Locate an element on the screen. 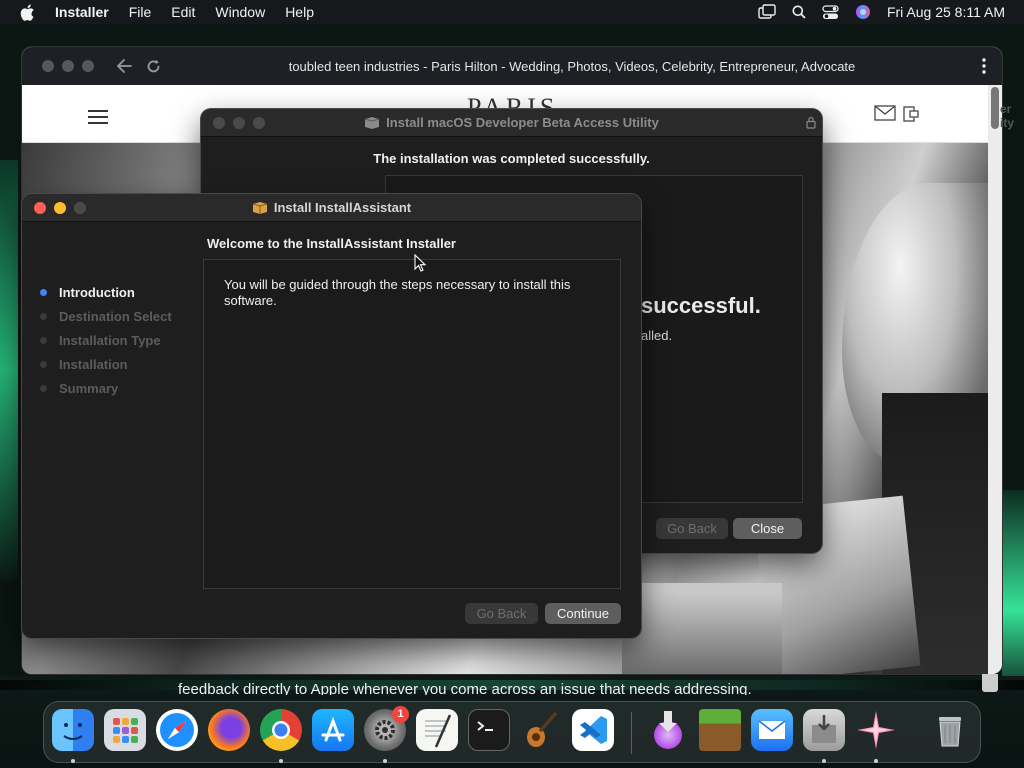 The height and width of the screenshot is (768, 1024). menu-file: File is located at coordinates (140, 12).